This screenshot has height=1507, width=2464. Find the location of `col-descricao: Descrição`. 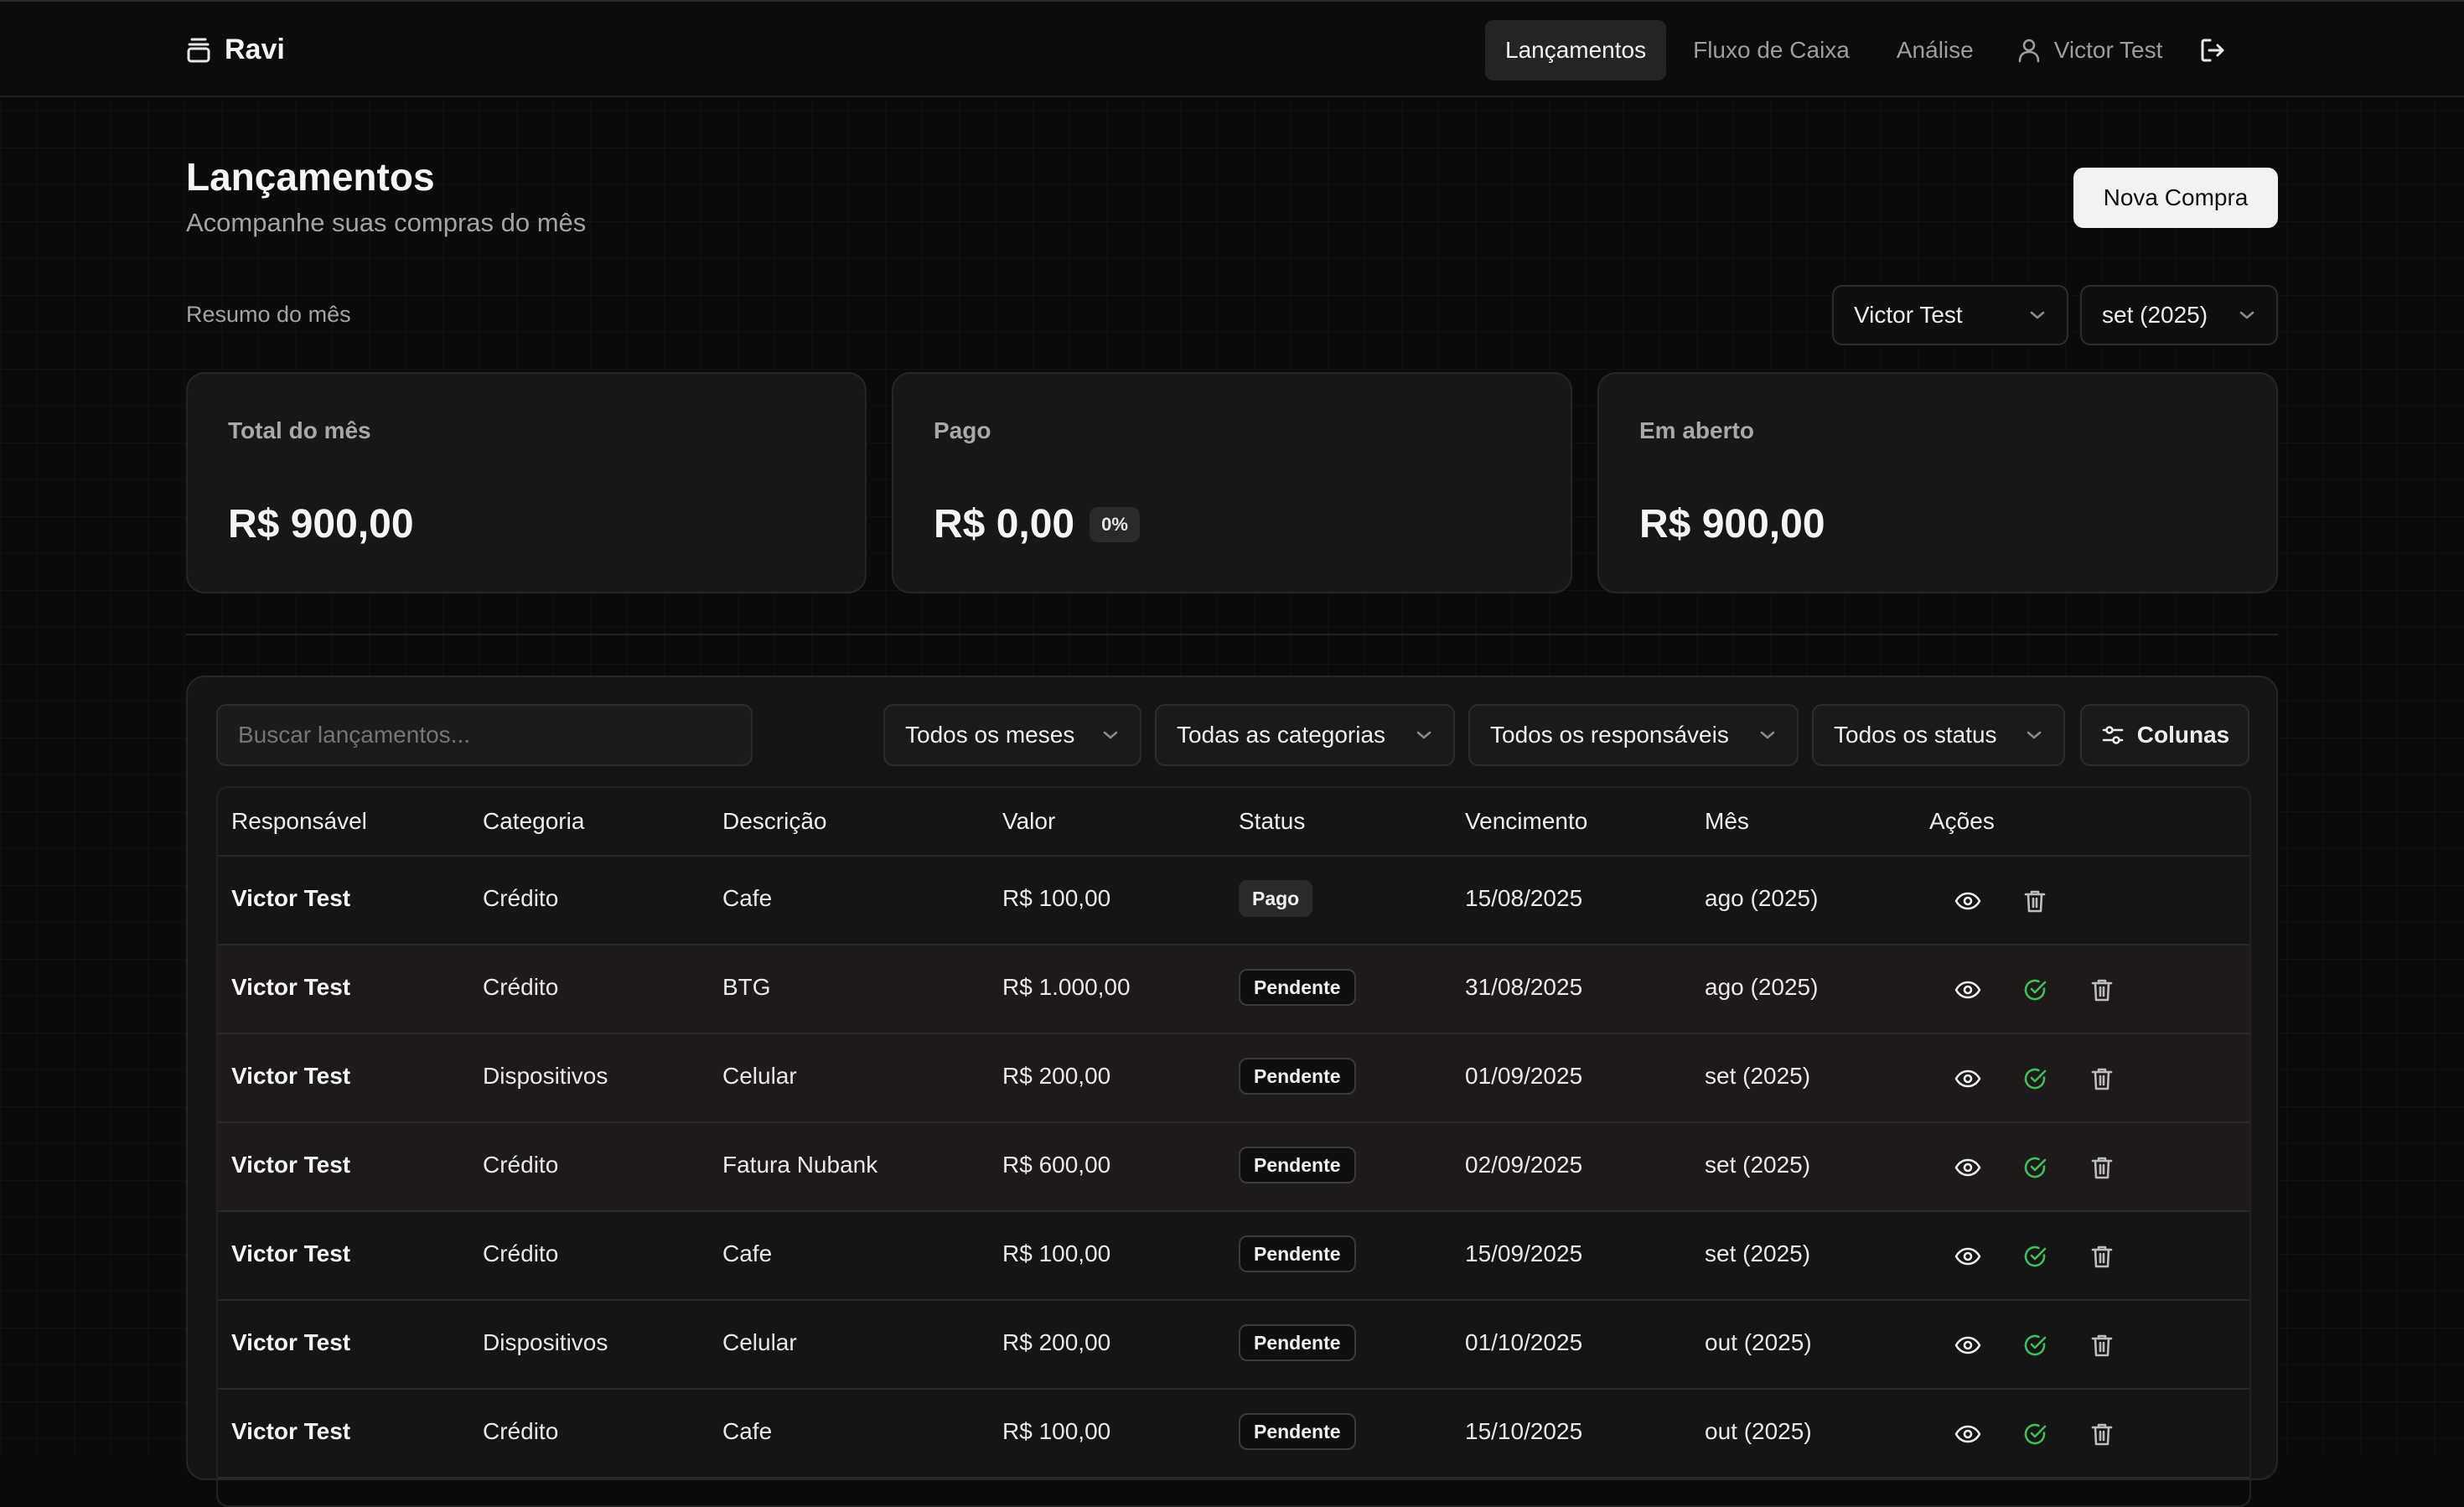

col-descricao: Descrição is located at coordinates (774, 821).